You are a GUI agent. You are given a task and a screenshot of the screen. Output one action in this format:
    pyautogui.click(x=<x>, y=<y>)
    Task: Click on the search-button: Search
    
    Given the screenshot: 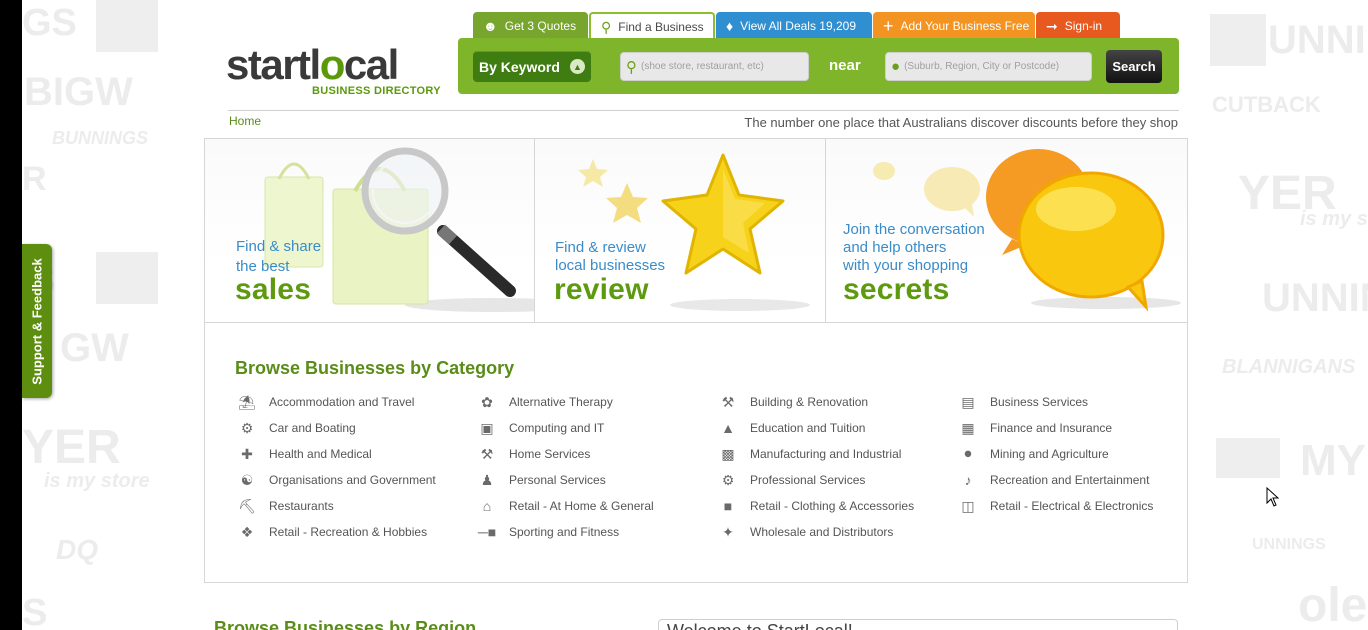 What is the action you would take?
    pyautogui.click(x=1134, y=66)
    